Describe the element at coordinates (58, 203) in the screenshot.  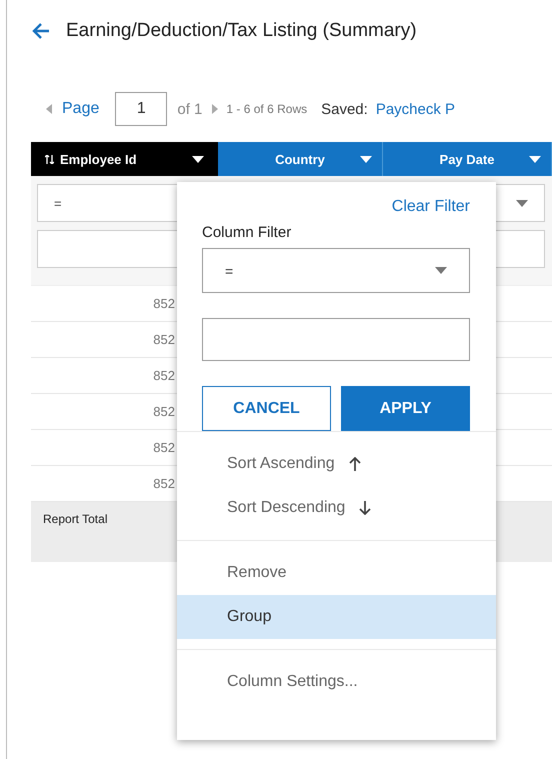
I see `filter-operator: =` at that location.